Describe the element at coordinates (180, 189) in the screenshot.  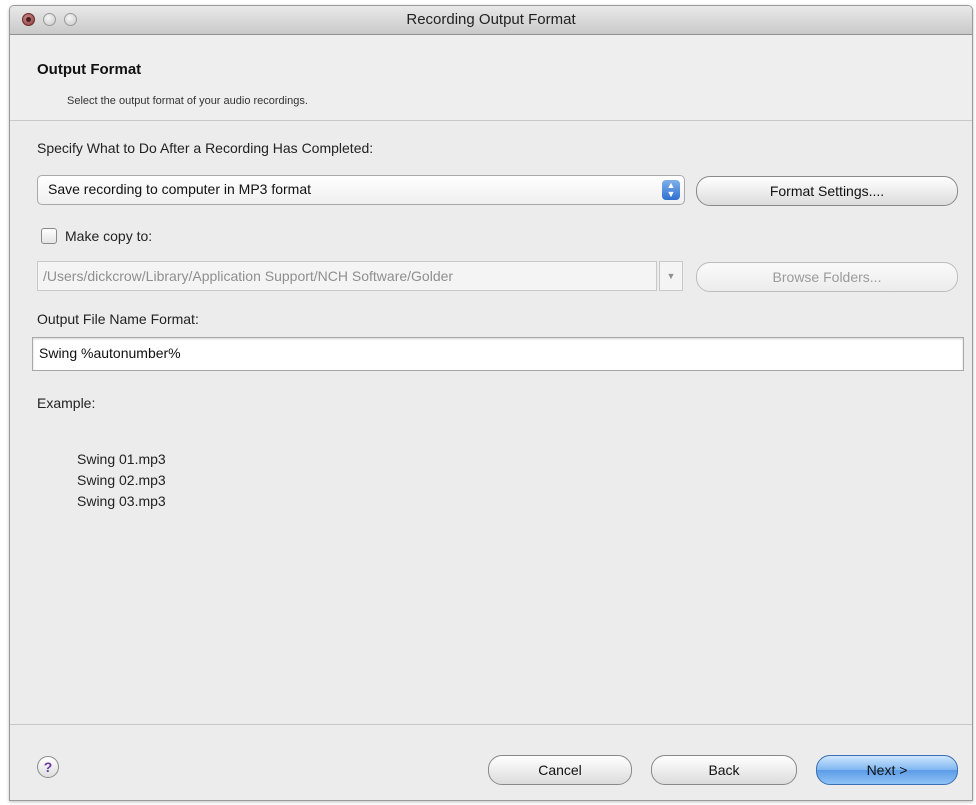
I see `after-recording-select-value: Save recording to computer in MP3 format` at that location.